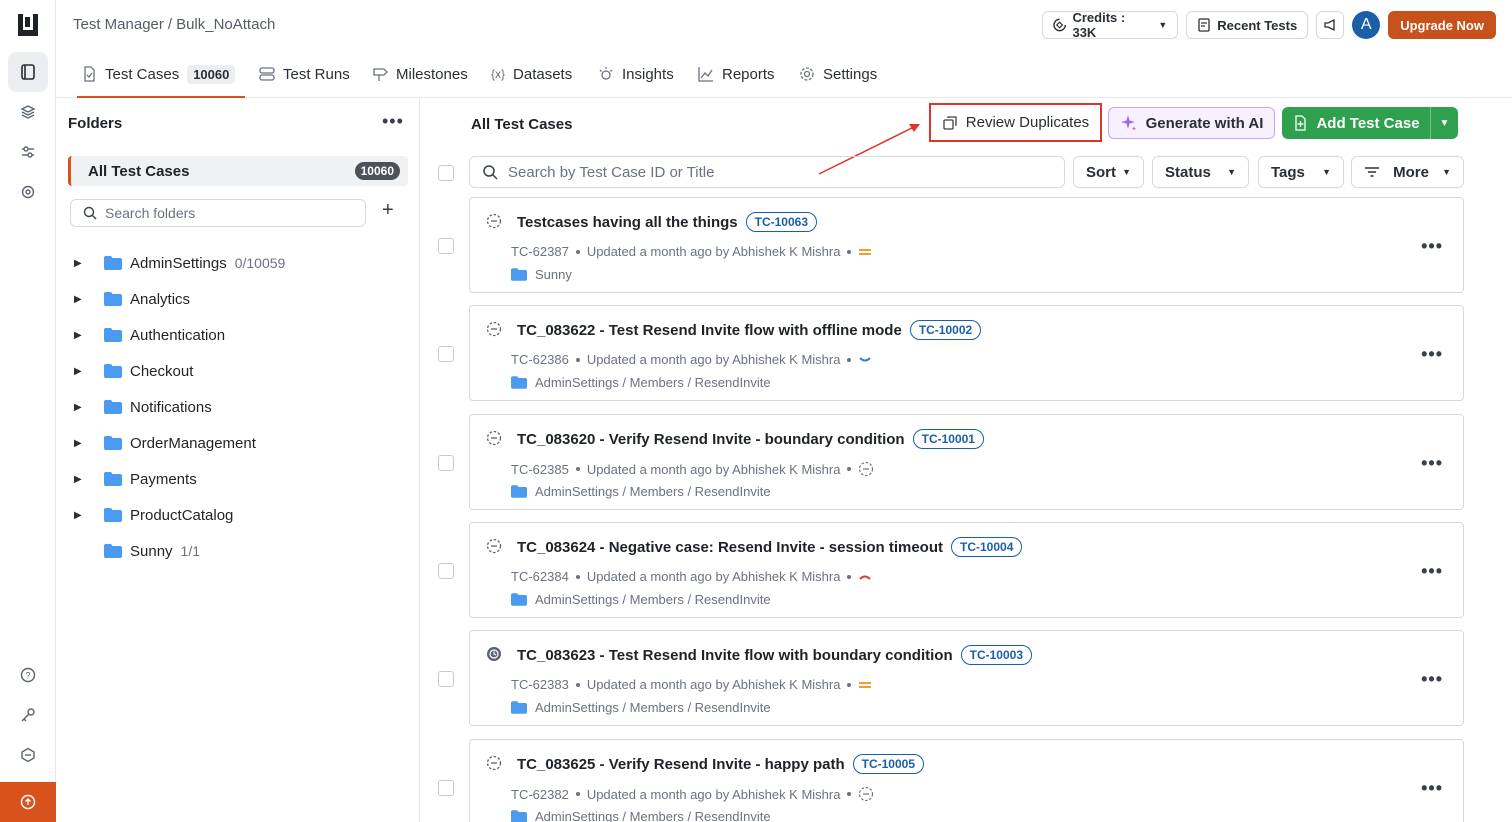 This screenshot has height=822, width=1512. Describe the element at coordinates (1110, 25) in the screenshot. I see `credits-button: Credits : 33K ▼` at that location.